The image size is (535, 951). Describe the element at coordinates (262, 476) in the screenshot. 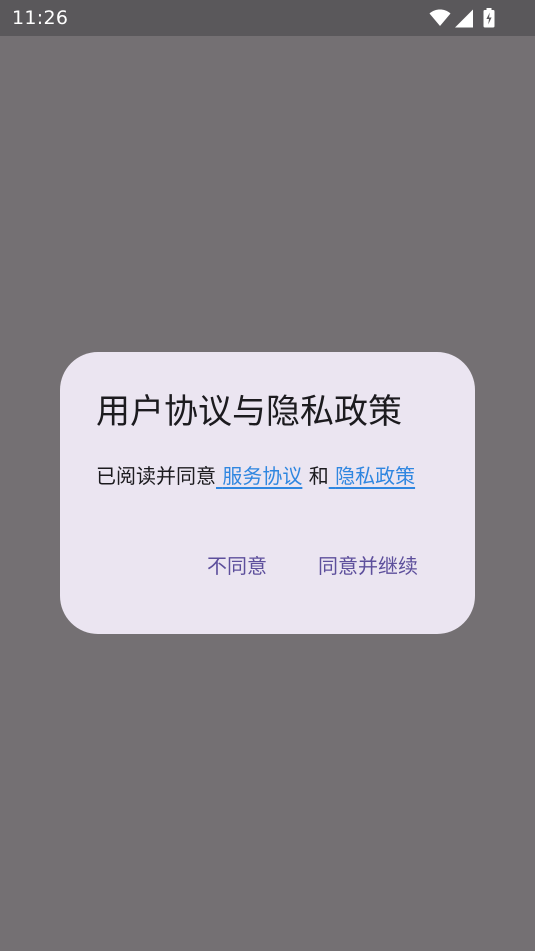

I see `terms-link-label: 服务协议` at that location.